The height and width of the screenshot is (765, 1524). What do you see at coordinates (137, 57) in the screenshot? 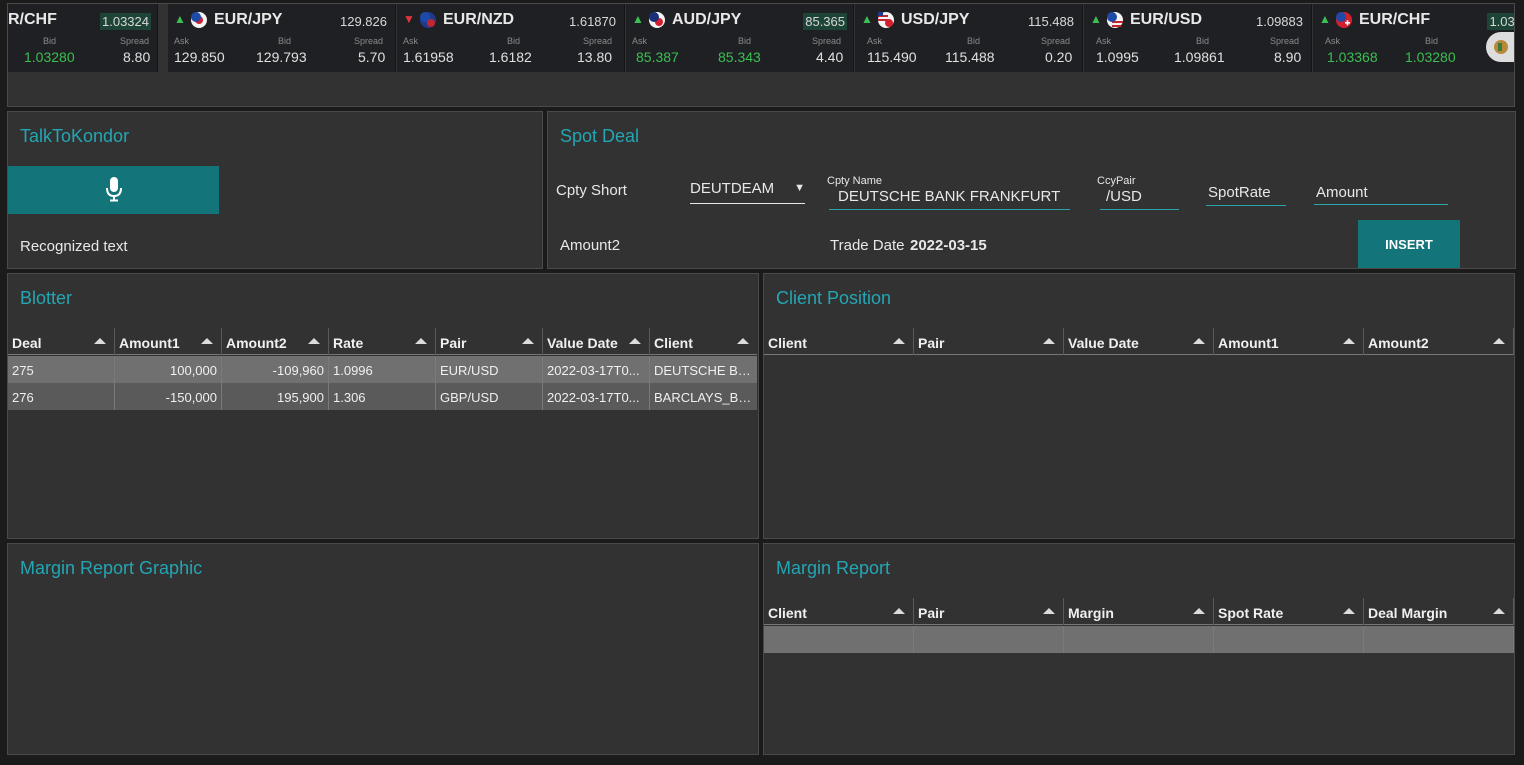
I see `ticker-spread-value: 8.80` at bounding box center [137, 57].